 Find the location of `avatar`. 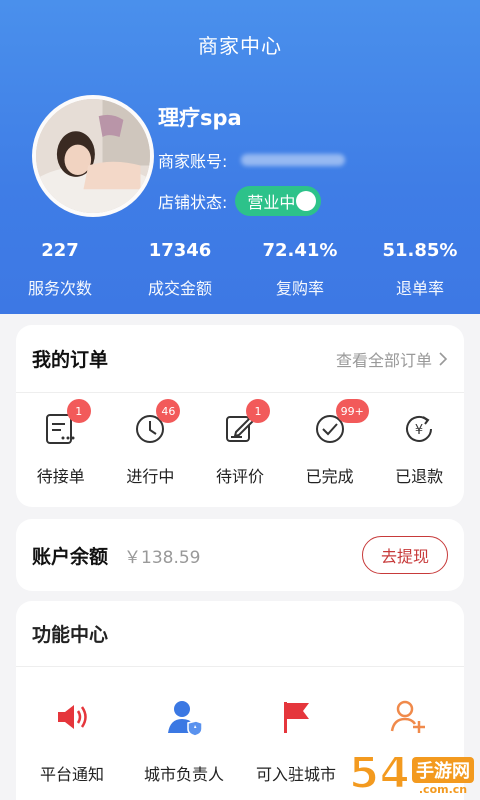

avatar is located at coordinates (93, 156).